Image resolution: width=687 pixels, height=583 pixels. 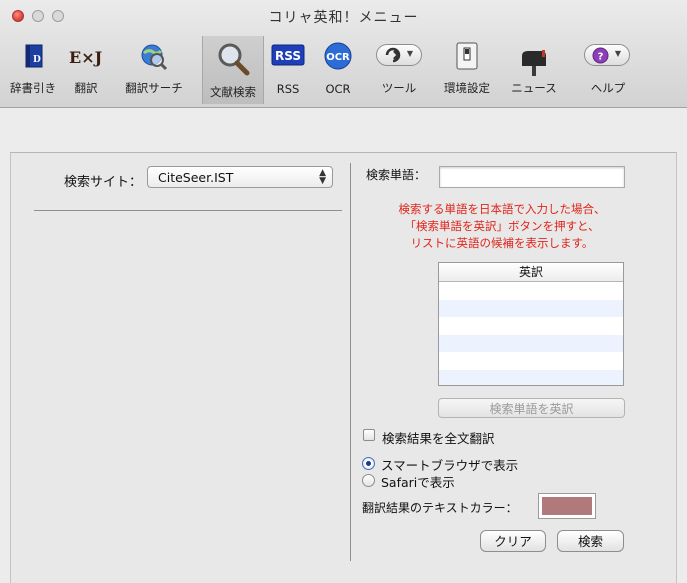 What do you see at coordinates (154, 58) in the screenshot?
I see `globe-search-icon` at bounding box center [154, 58].